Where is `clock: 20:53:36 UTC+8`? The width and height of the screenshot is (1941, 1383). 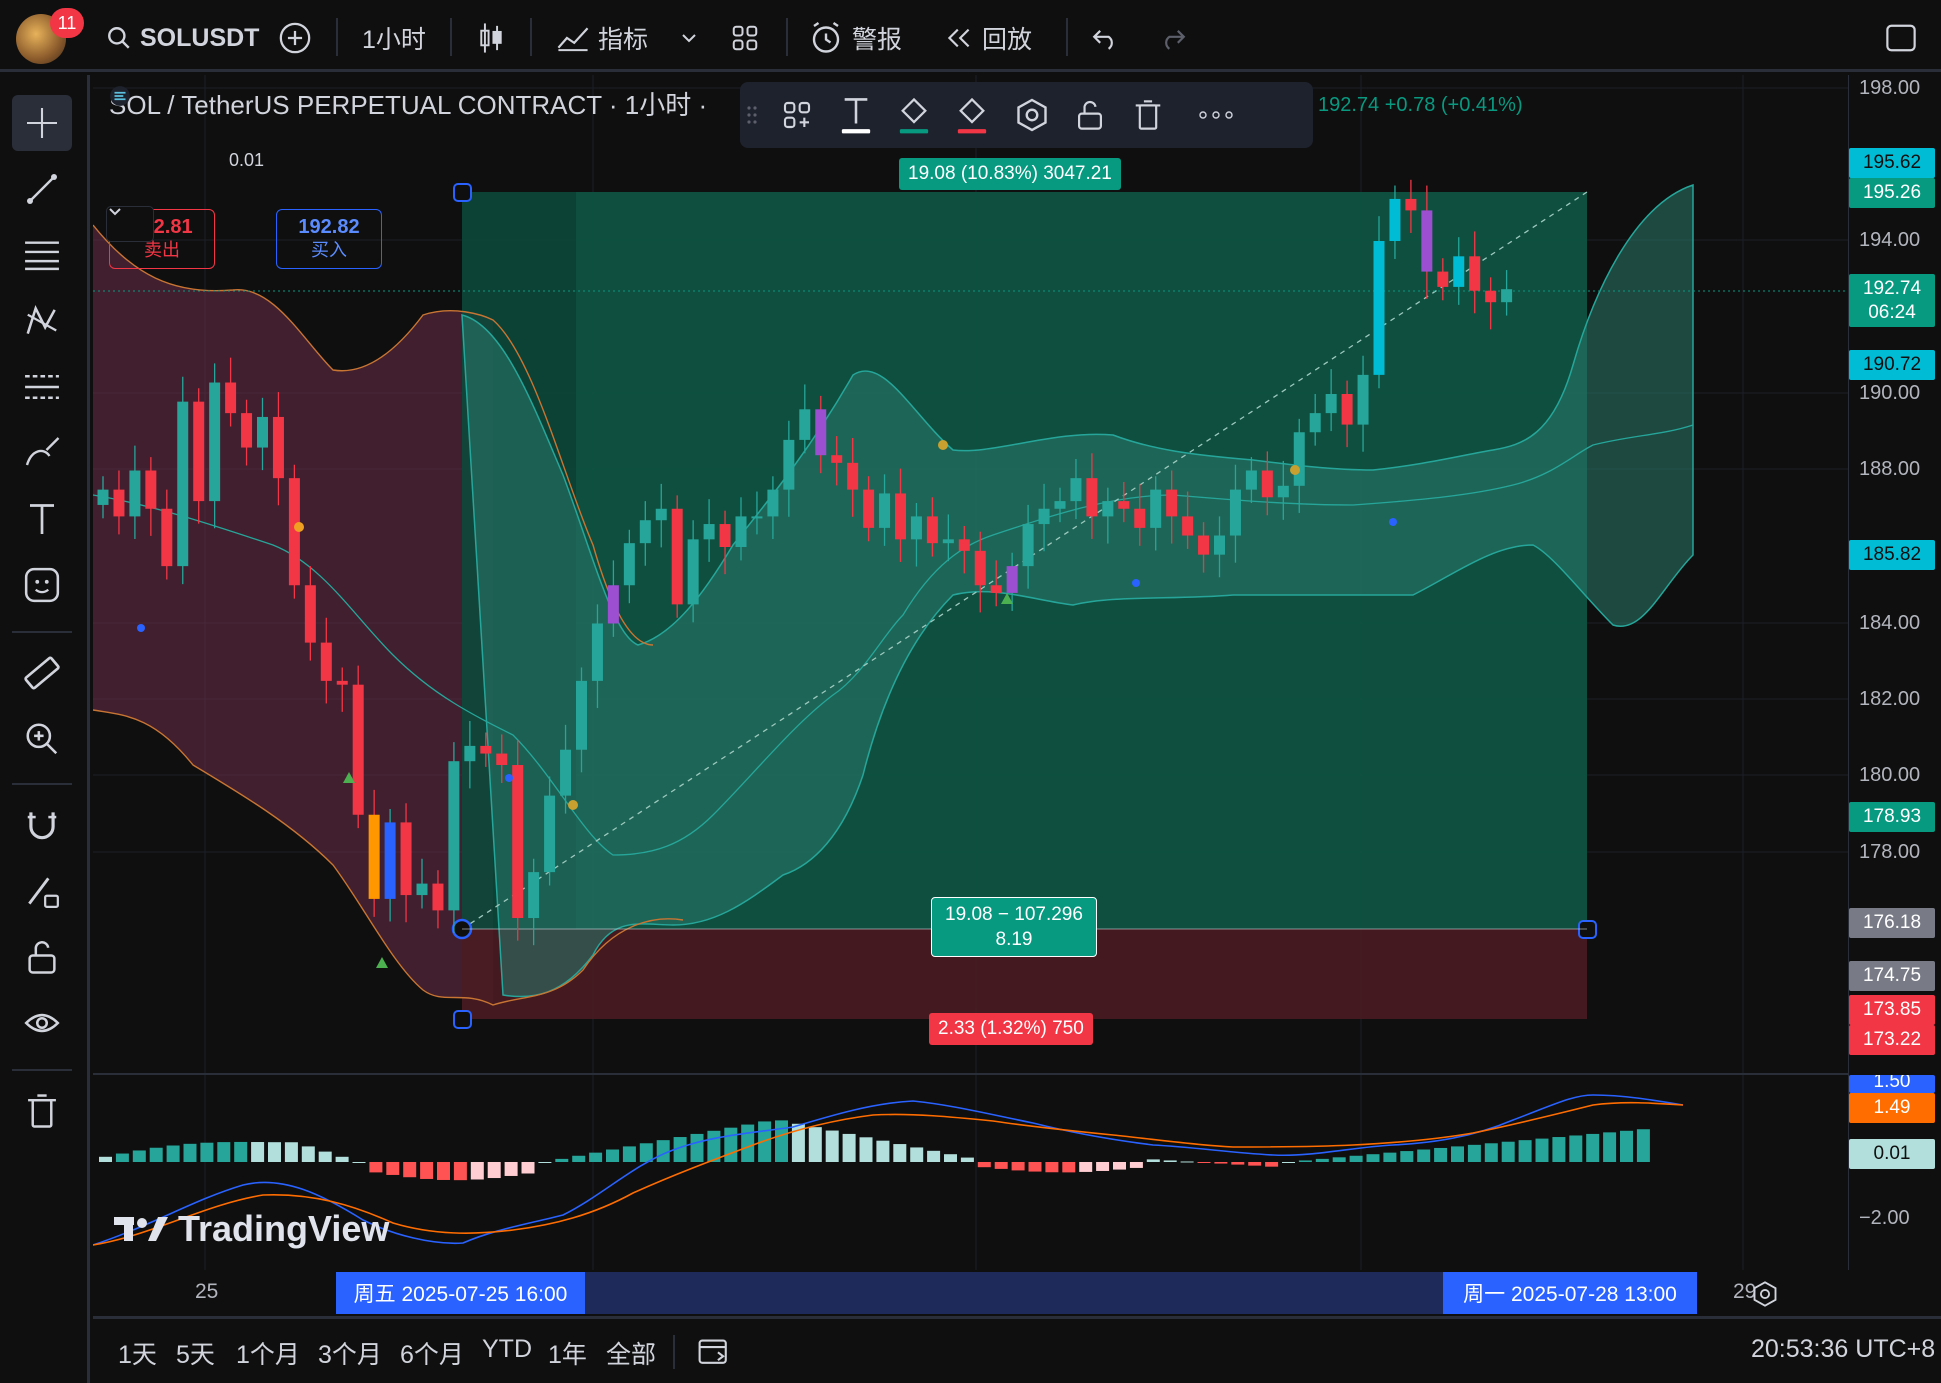 clock: 20:53:36 UTC+8 is located at coordinates (1843, 1349).